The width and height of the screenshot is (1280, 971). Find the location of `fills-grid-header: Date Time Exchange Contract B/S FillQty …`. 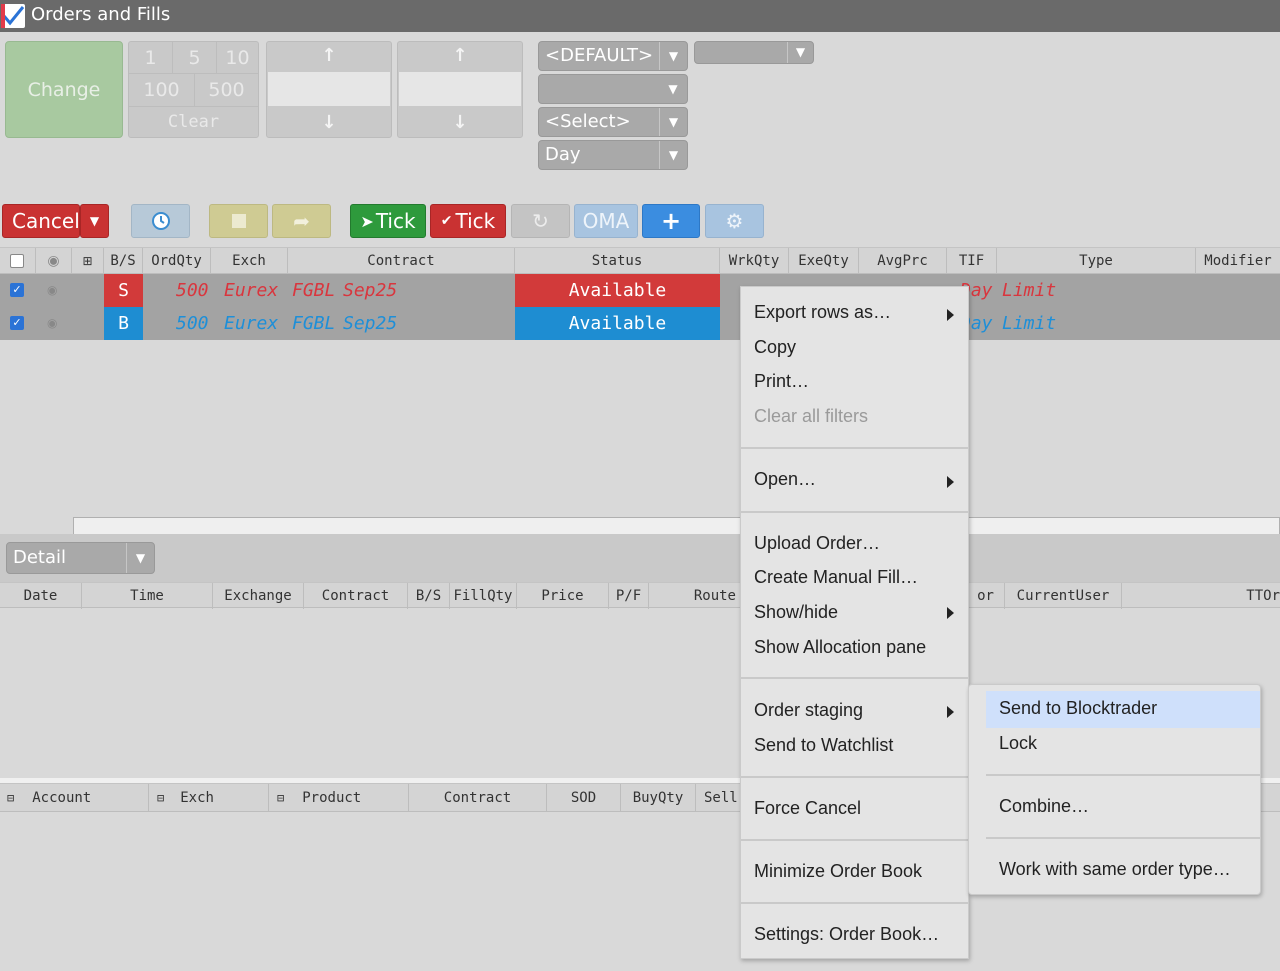

fills-grid-header: Date Time Exchange Contract B/S FillQty … is located at coordinates (640, 595).